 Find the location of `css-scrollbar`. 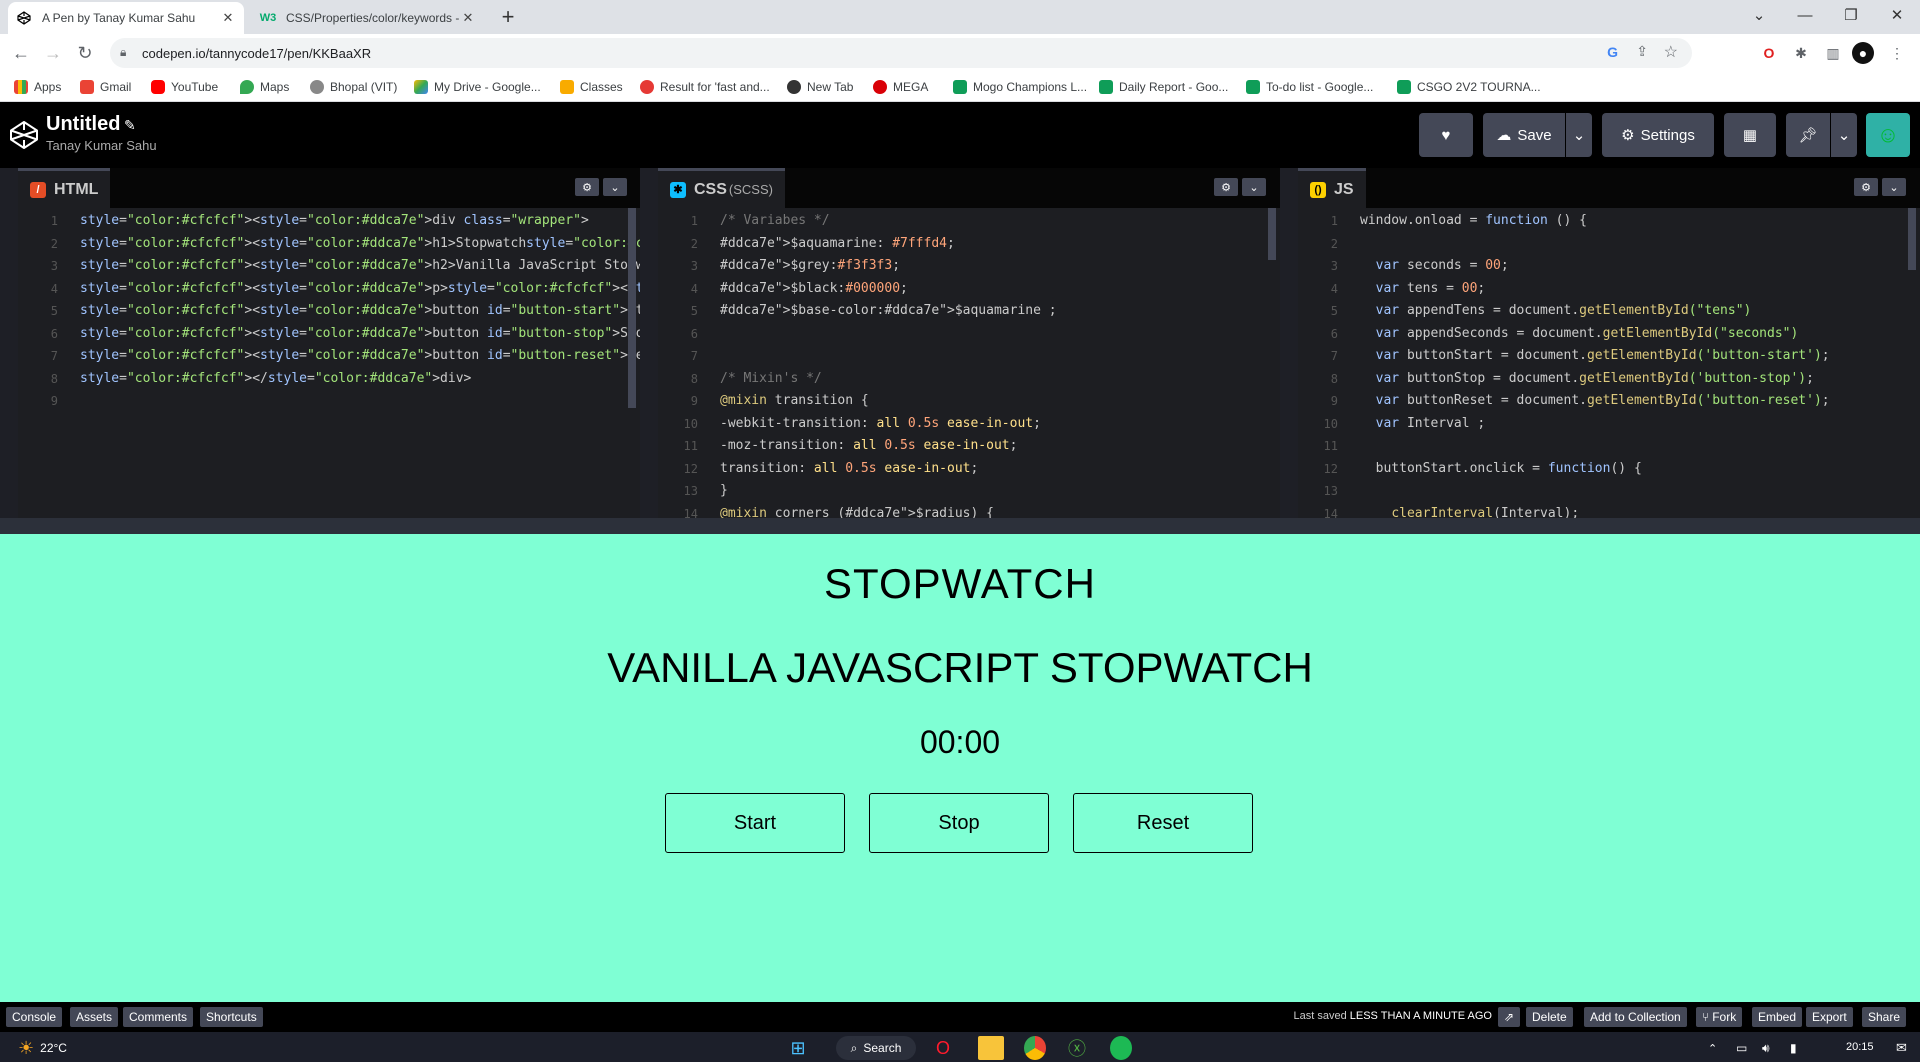

css-scrollbar is located at coordinates (1272, 234).